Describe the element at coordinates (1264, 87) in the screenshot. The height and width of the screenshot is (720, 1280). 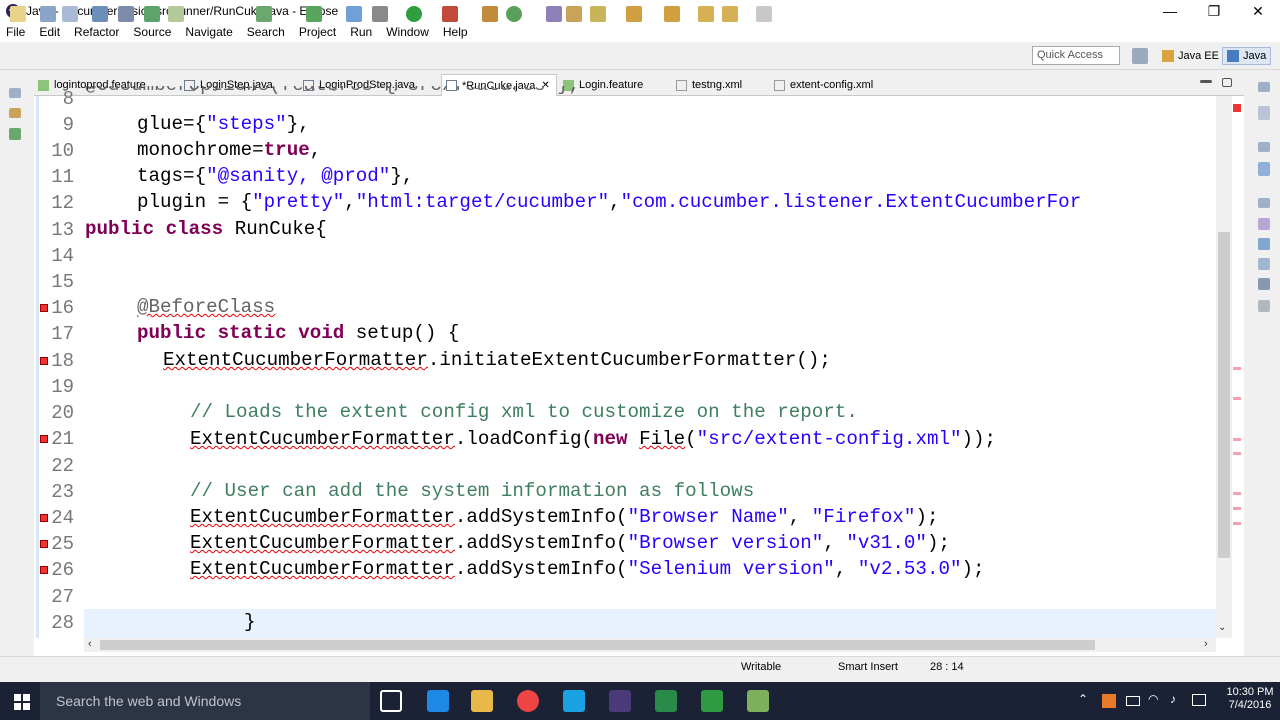
I see `restore-right-icon` at that location.